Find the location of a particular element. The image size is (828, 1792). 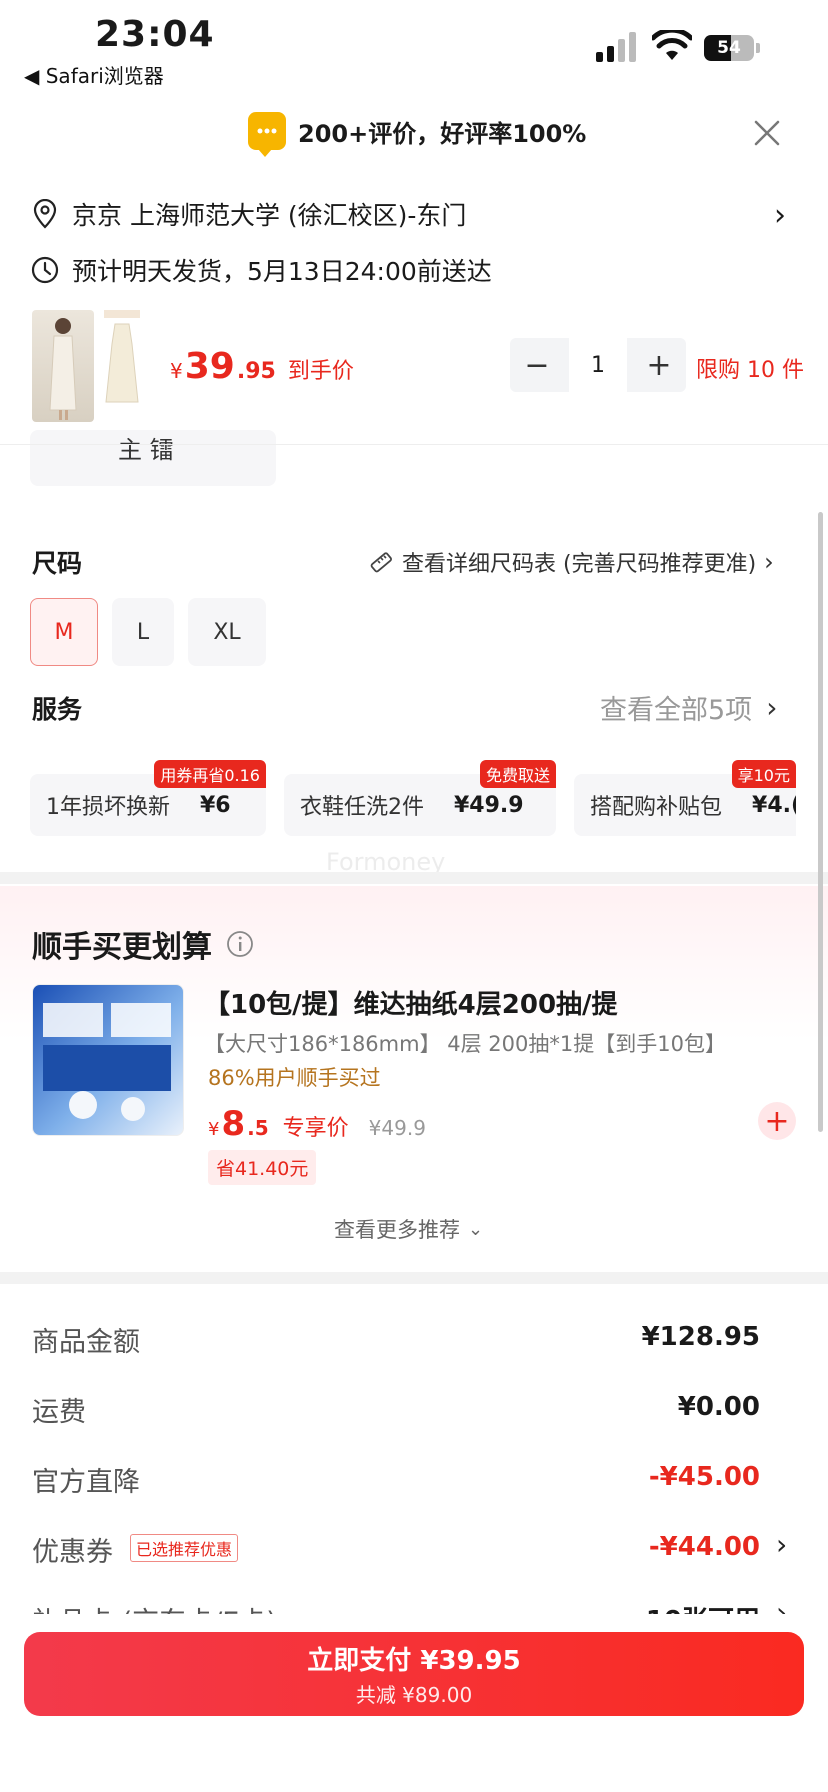

quantity-input: 1 is located at coordinates (598, 365).